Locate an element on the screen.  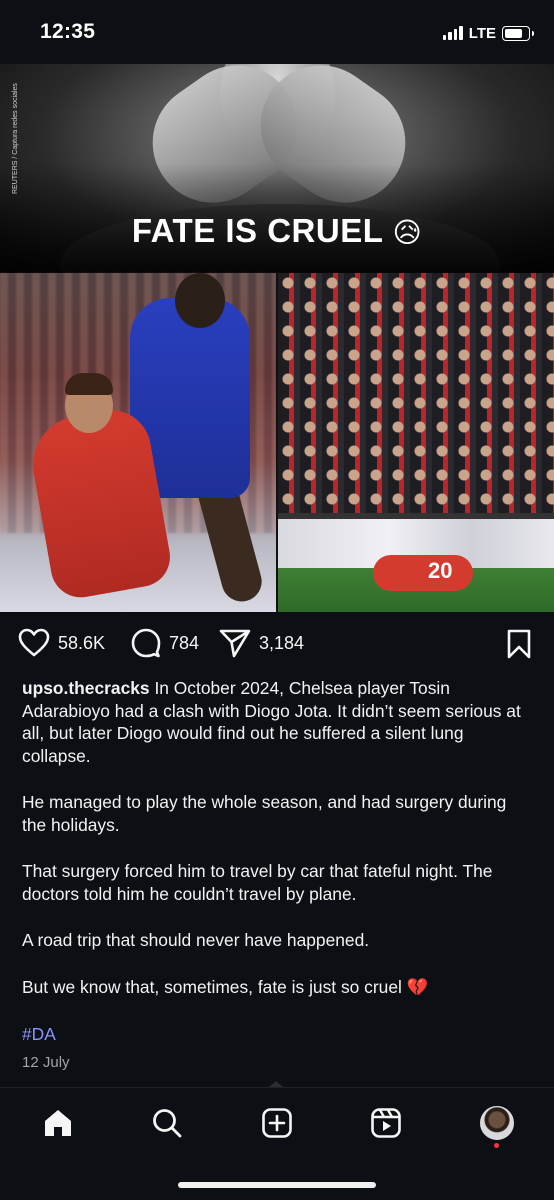
nav-search is located at coordinates (167, 1123).